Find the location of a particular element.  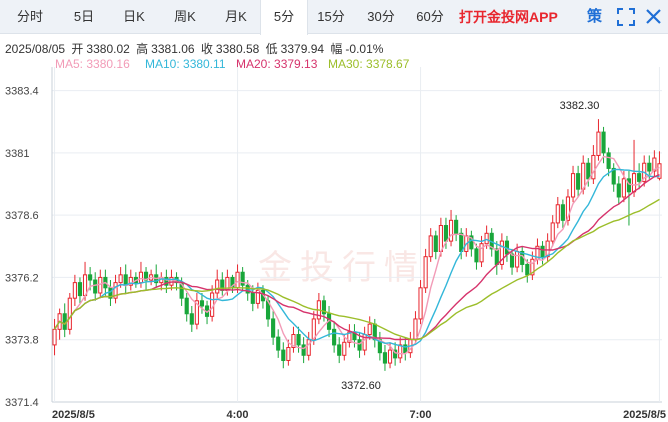

price-annotation: 3372.60 is located at coordinates (361, 386).